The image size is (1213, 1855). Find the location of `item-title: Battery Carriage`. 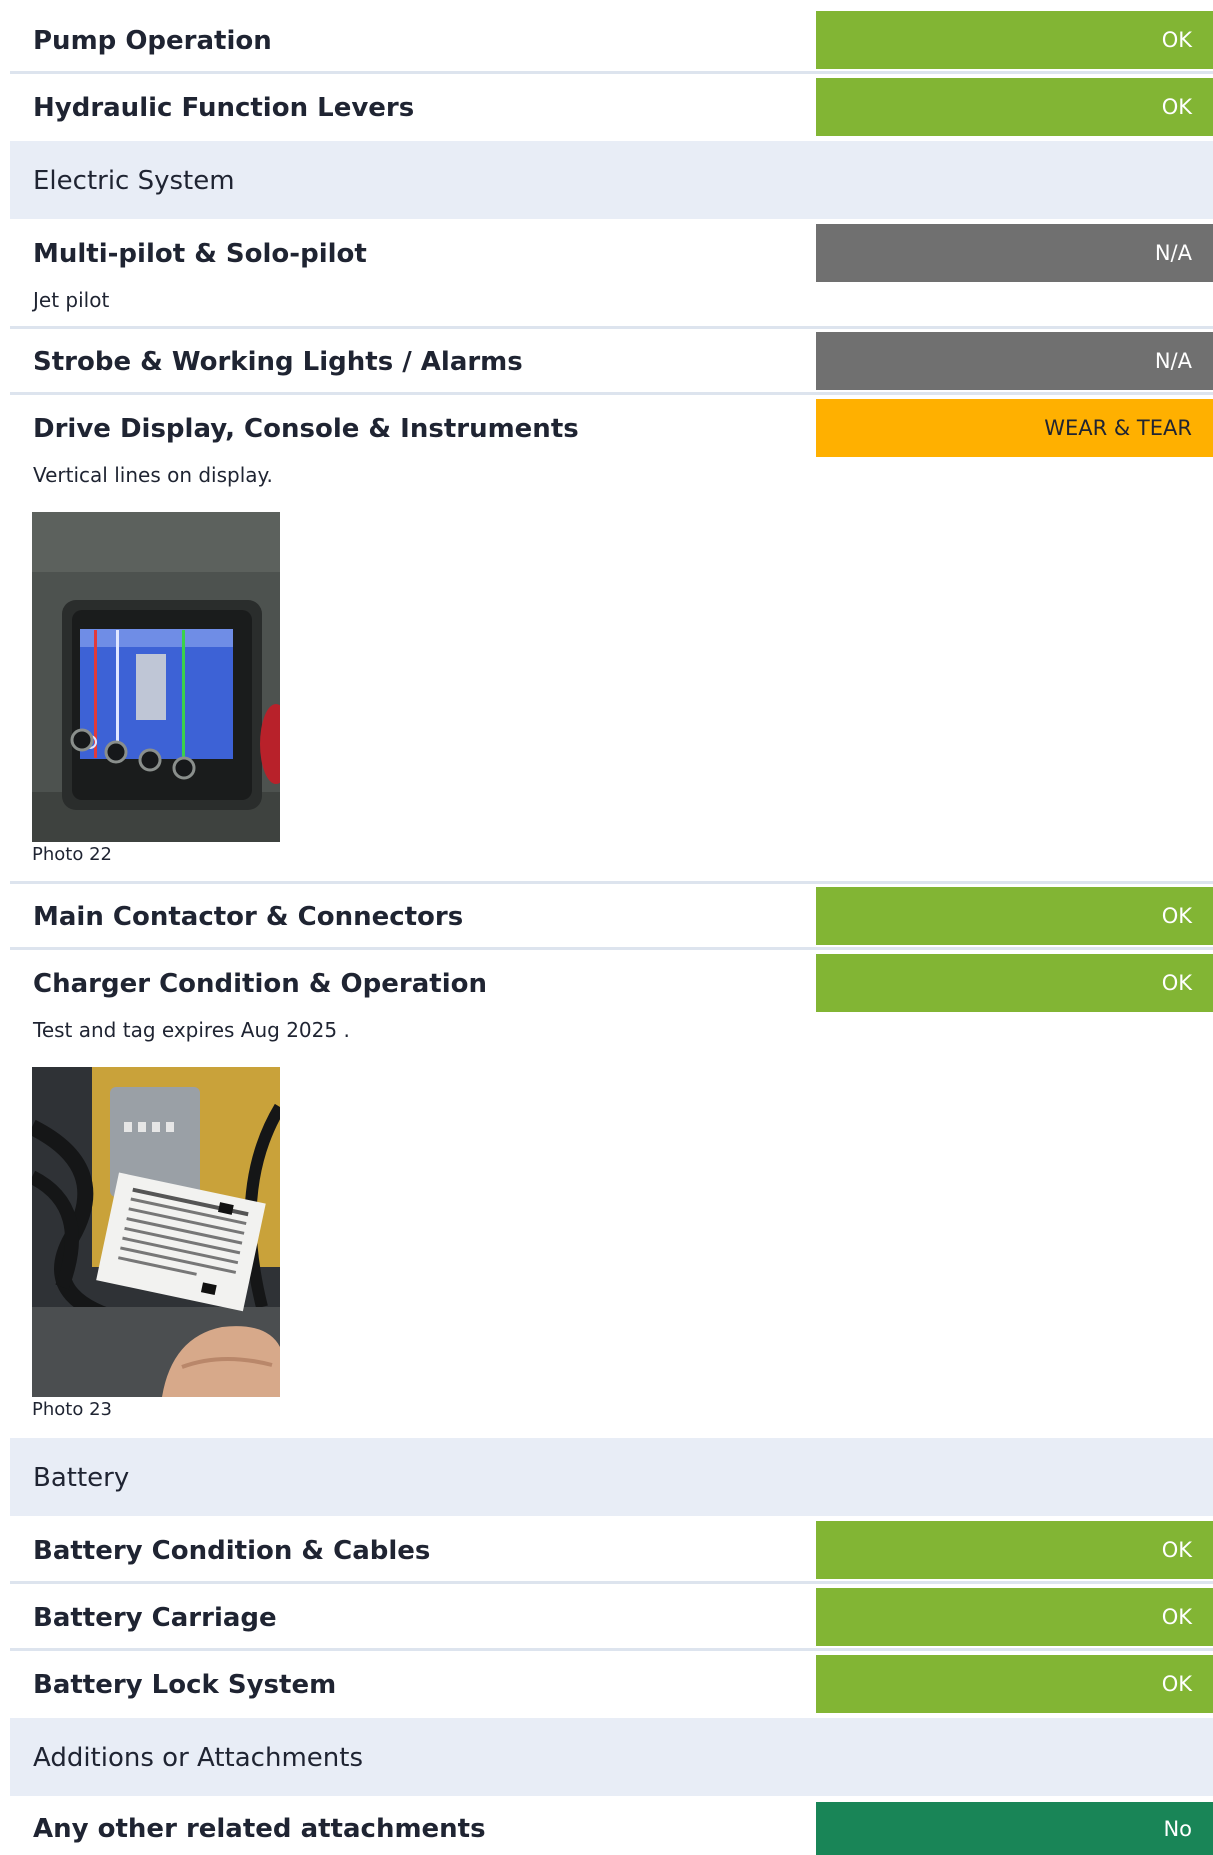

item-title: Battery Carriage is located at coordinates (155, 1618).